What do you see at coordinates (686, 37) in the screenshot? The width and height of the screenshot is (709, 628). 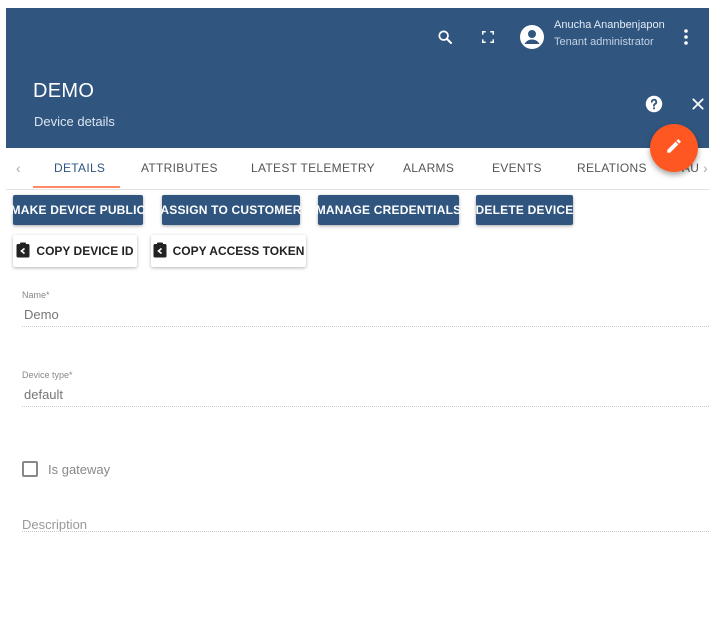 I see `more-vert-icon` at bounding box center [686, 37].